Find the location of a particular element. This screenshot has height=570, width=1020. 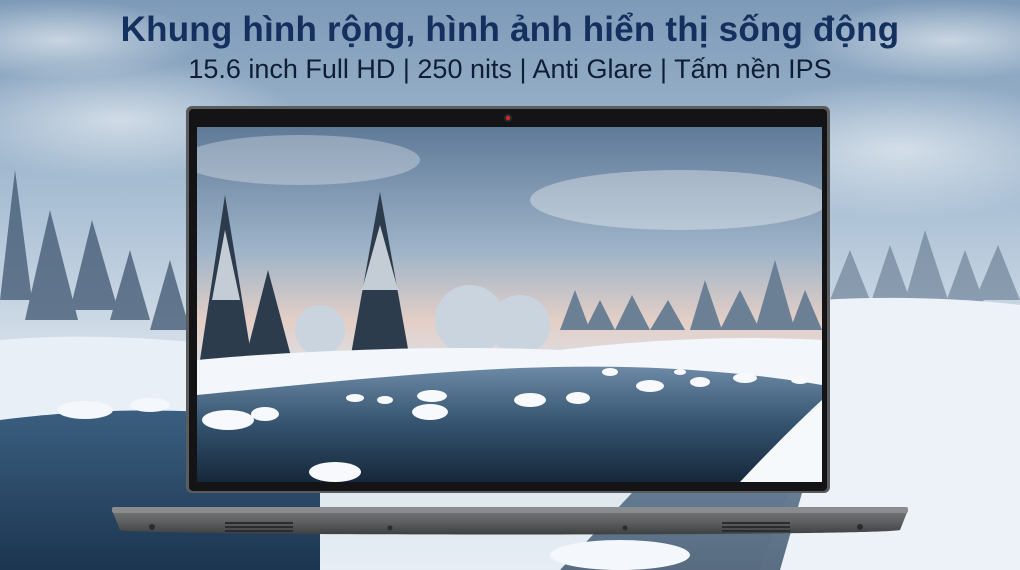

speaker-grille-left-icon is located at coordinates (259, 527).